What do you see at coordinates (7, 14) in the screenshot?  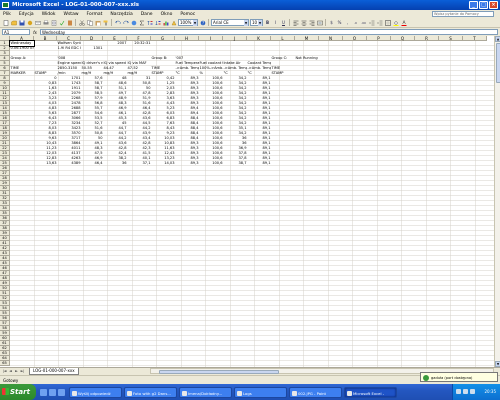 I see `menu-file: Plik` at bounding box center [7, 14].